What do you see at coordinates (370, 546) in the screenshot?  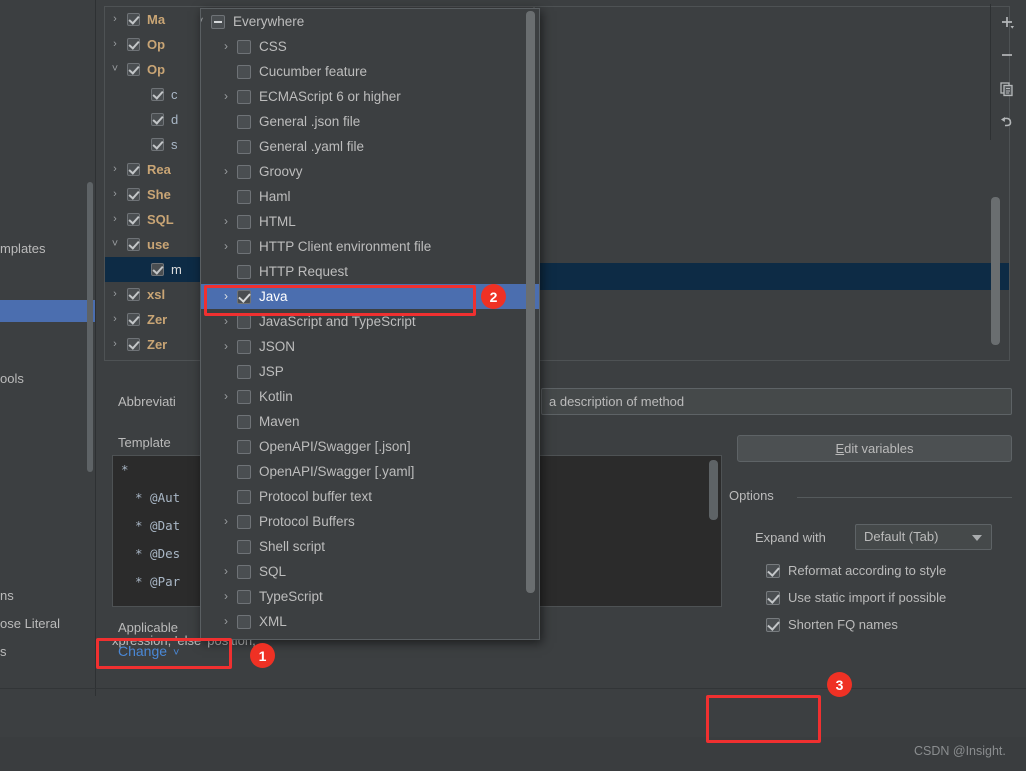 I see `popup-item: Shell script` at bounding box center [370, 546].